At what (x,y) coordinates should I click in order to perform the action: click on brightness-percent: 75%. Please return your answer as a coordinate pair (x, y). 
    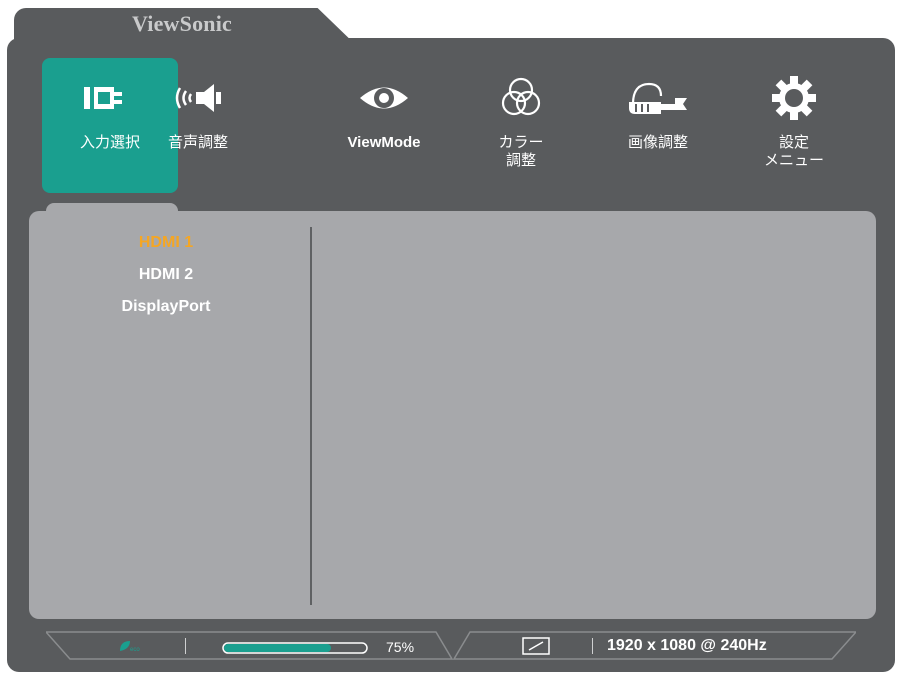
    Looking at the image, I should click on (400, 647).